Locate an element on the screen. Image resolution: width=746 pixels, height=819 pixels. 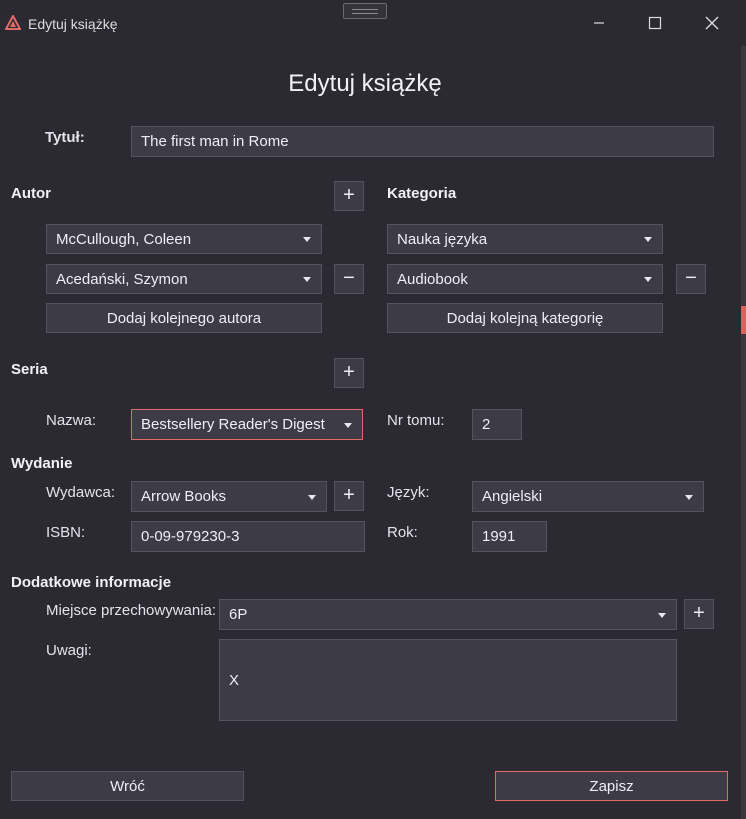
close-icon is located at coordinates (712, 23).